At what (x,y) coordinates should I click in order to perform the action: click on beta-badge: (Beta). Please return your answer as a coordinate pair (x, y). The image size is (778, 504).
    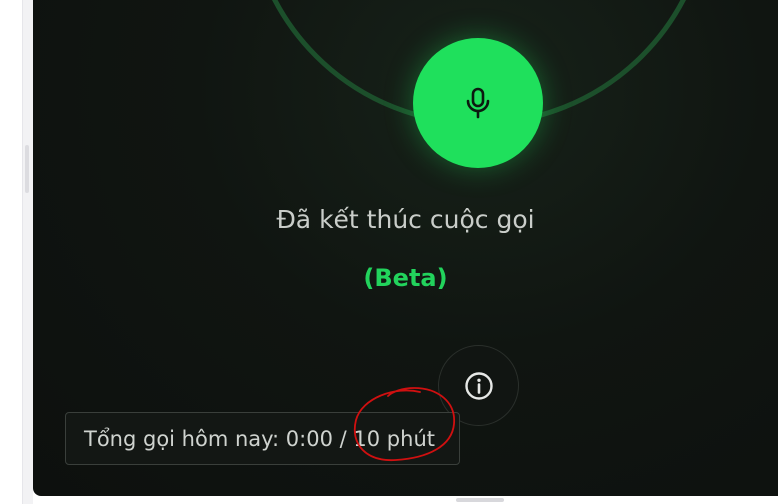
    Looking at the image, I should click on (405, 278).